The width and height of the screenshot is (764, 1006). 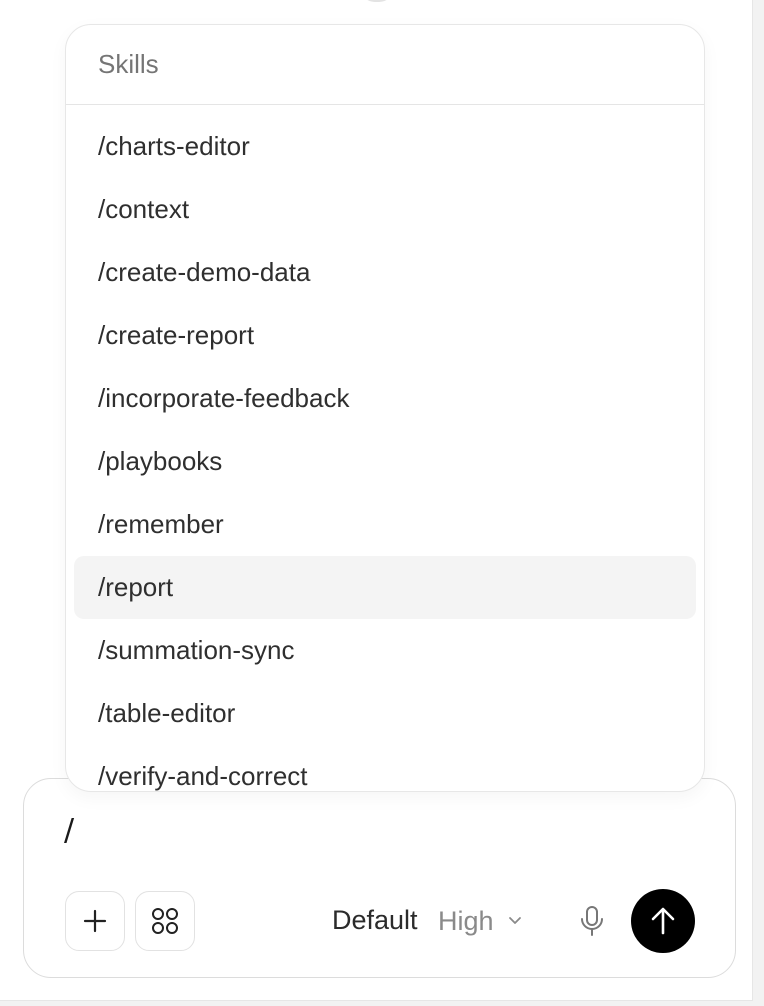 I want to click on chevron-down-icon, so click(x=514, y=920).